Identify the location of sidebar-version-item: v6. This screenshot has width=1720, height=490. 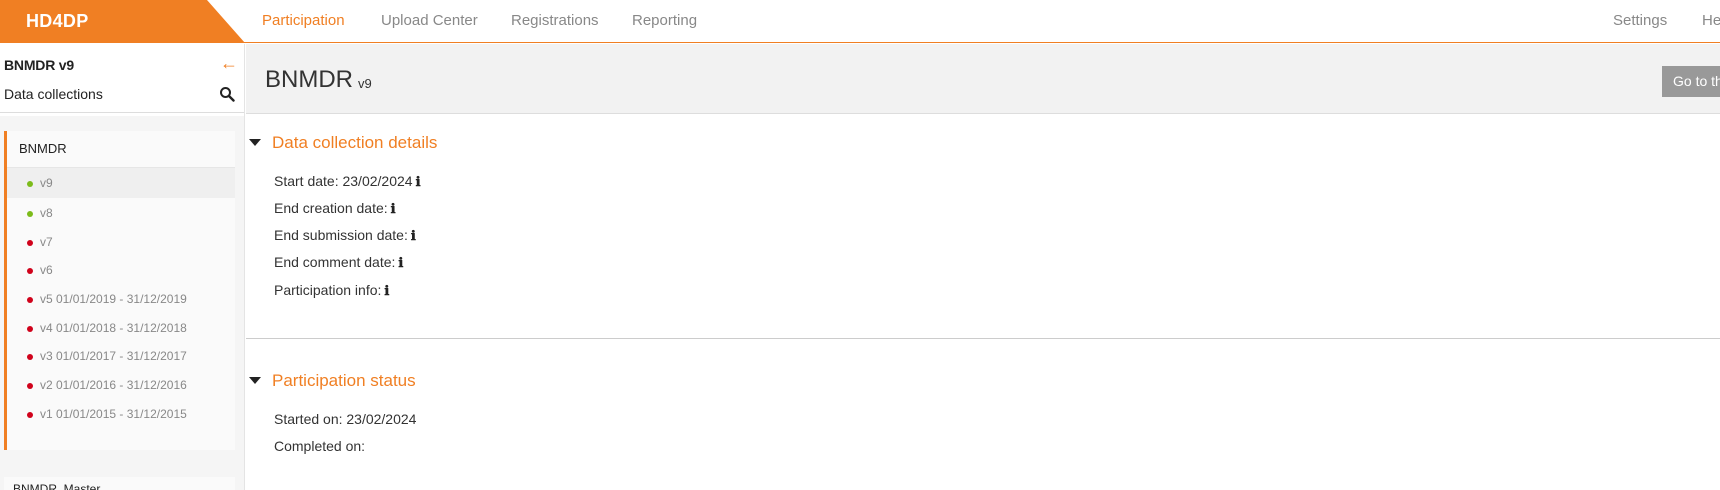
(121, 270).